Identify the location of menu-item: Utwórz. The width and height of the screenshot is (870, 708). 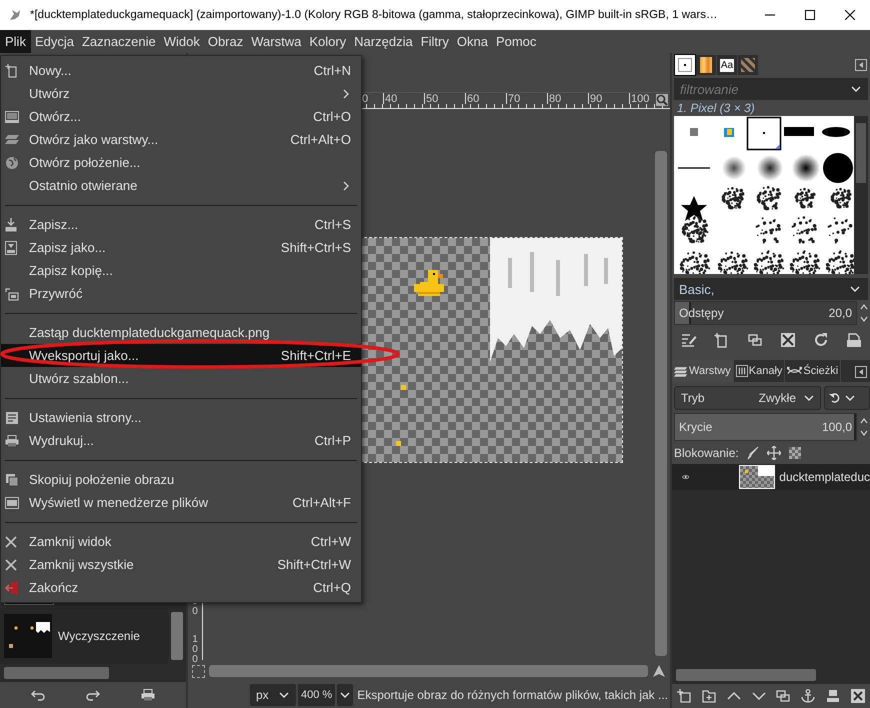
(181, 93).